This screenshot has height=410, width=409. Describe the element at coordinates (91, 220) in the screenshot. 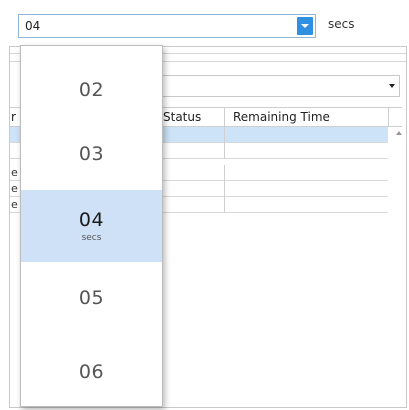

I see `picker-option-value: 04` at that location.